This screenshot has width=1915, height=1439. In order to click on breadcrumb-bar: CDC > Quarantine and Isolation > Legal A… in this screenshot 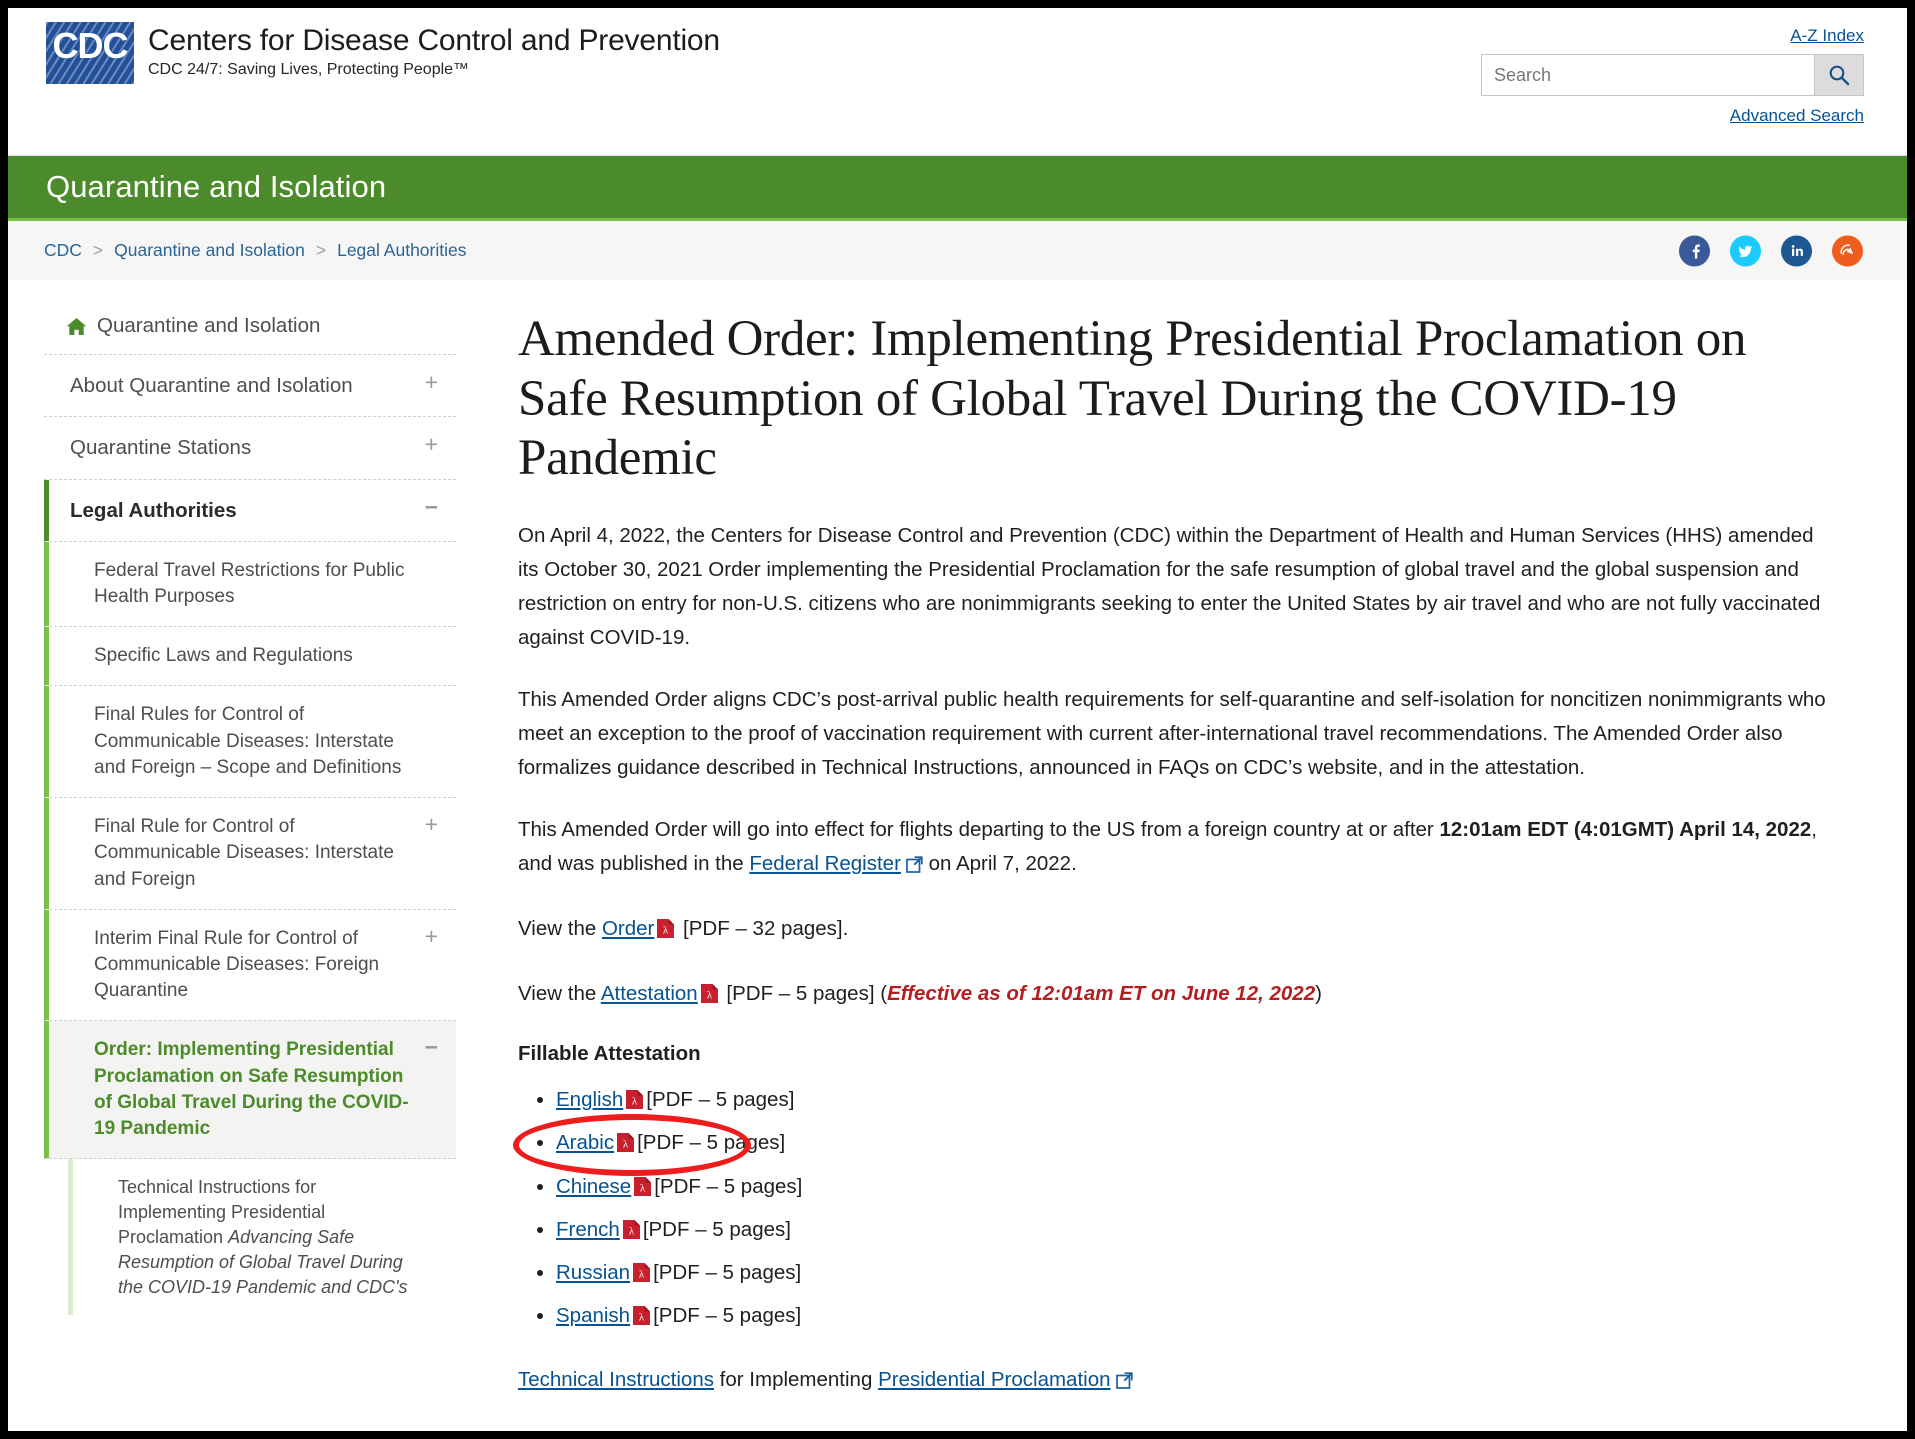, I will do `click(957, 250)`.